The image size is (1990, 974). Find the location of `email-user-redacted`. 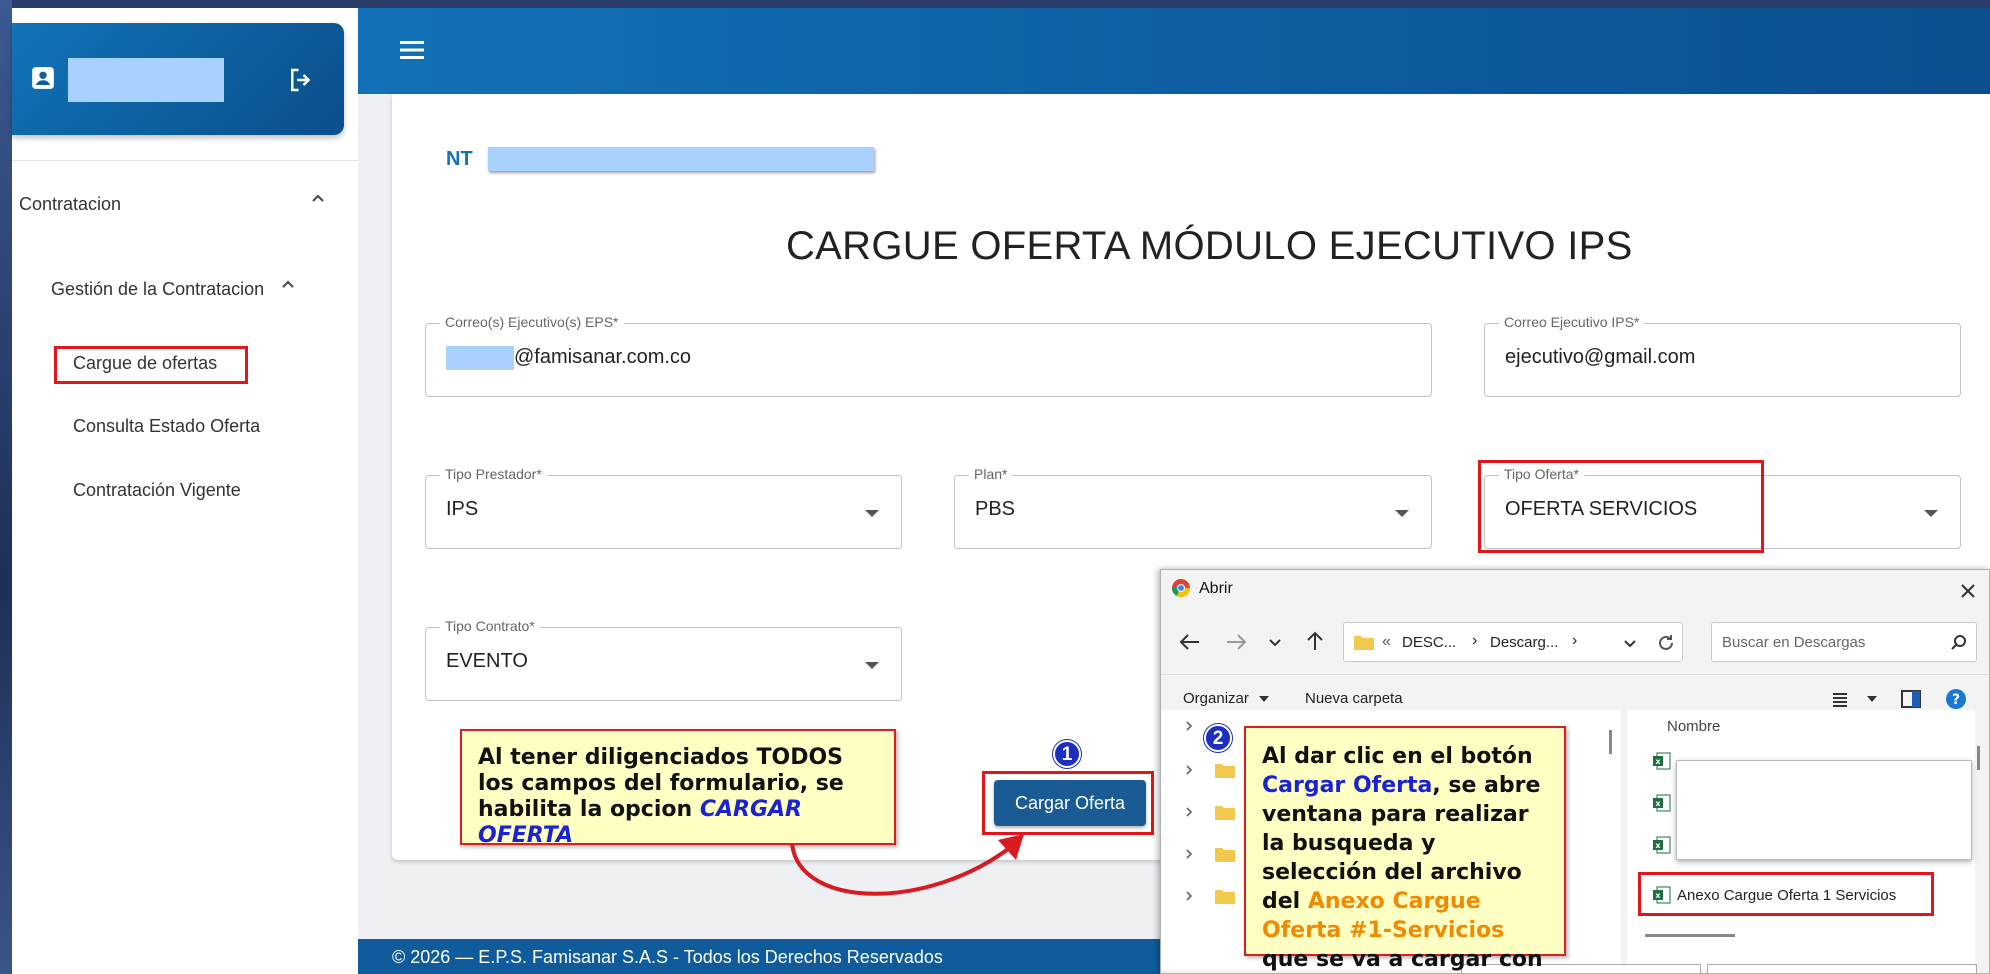

email-user-redacted is located at coordinates (480, 358).